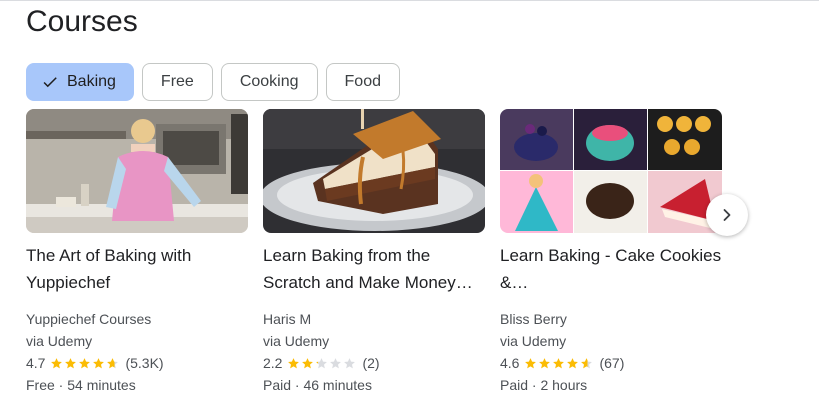  I want to click on filter-chip-label: Free, so click(177, 81).